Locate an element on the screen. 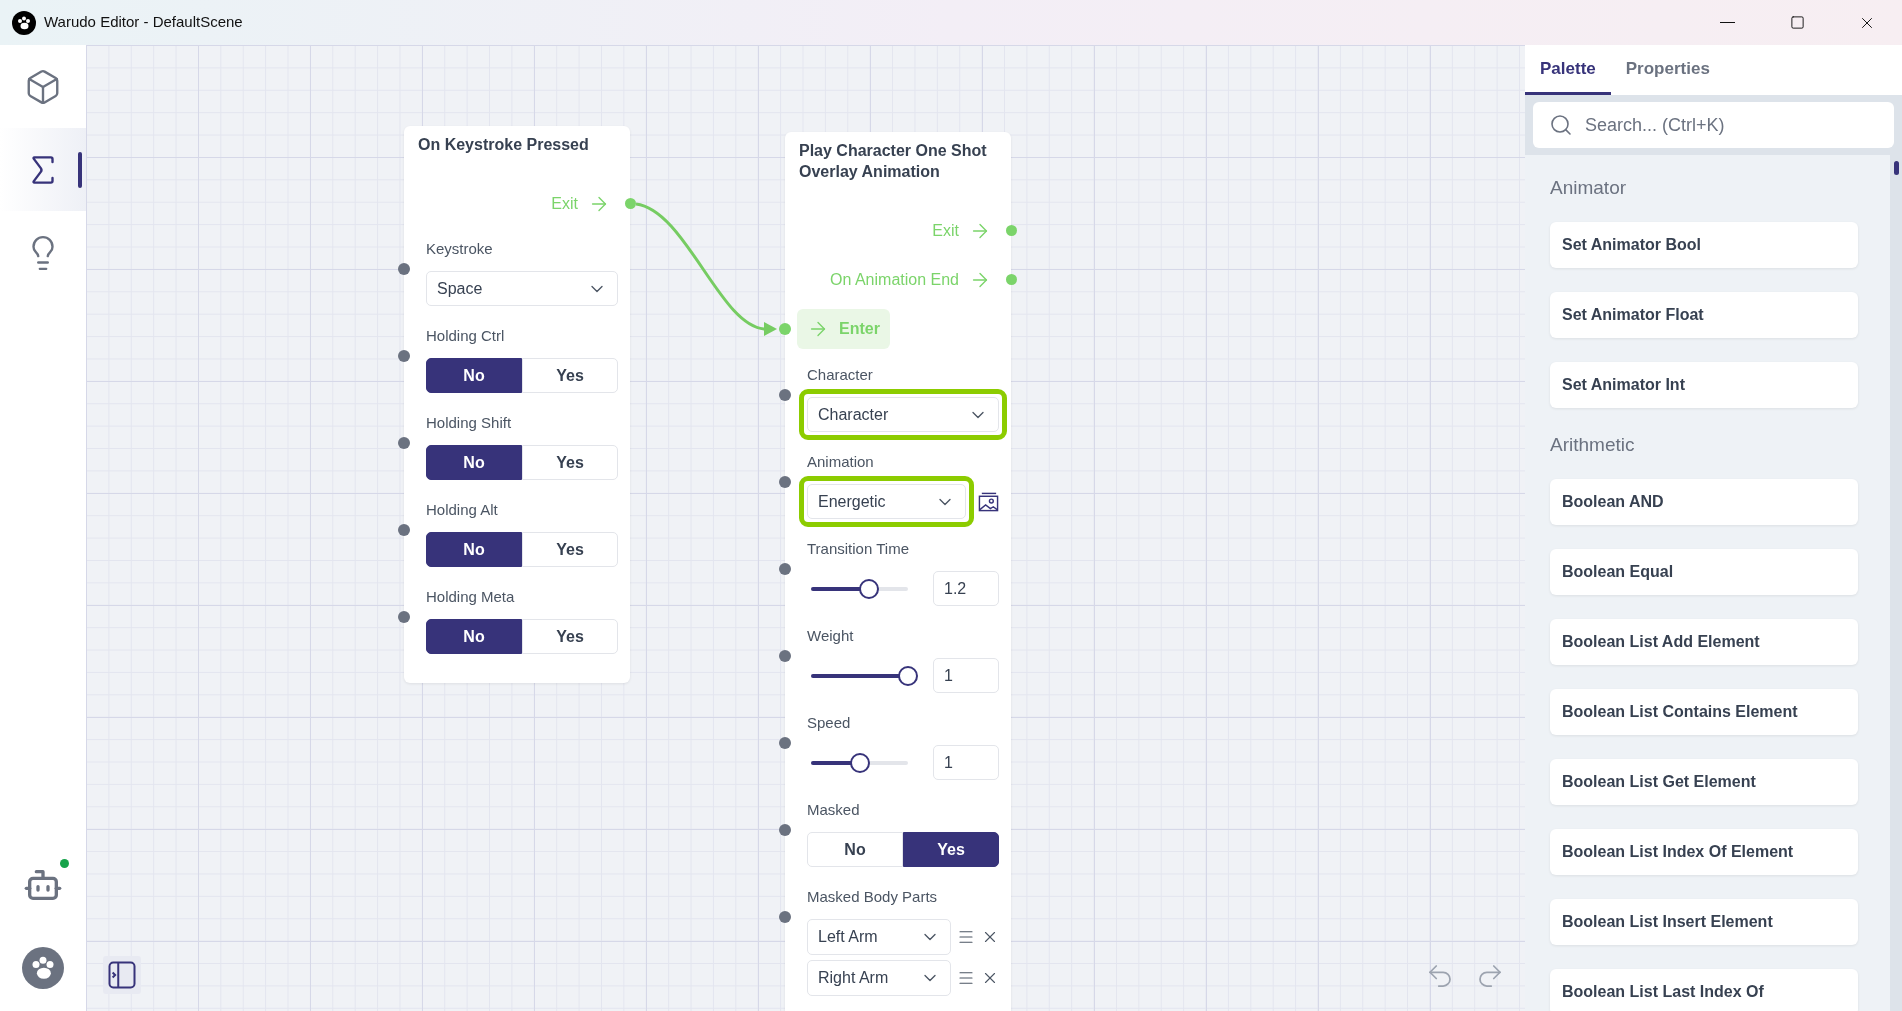 This screenshot has width=1902, height=1011. paw-logo-icon is located at coordinates (43, 968).